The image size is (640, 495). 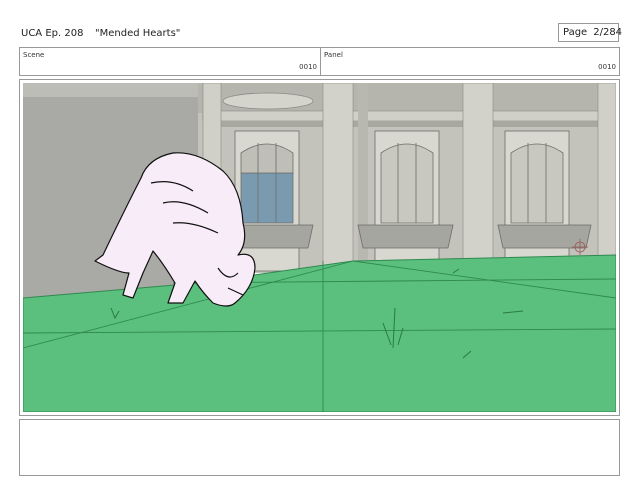 I want to click on scene-label: Scene, so click(x=34, y=55).